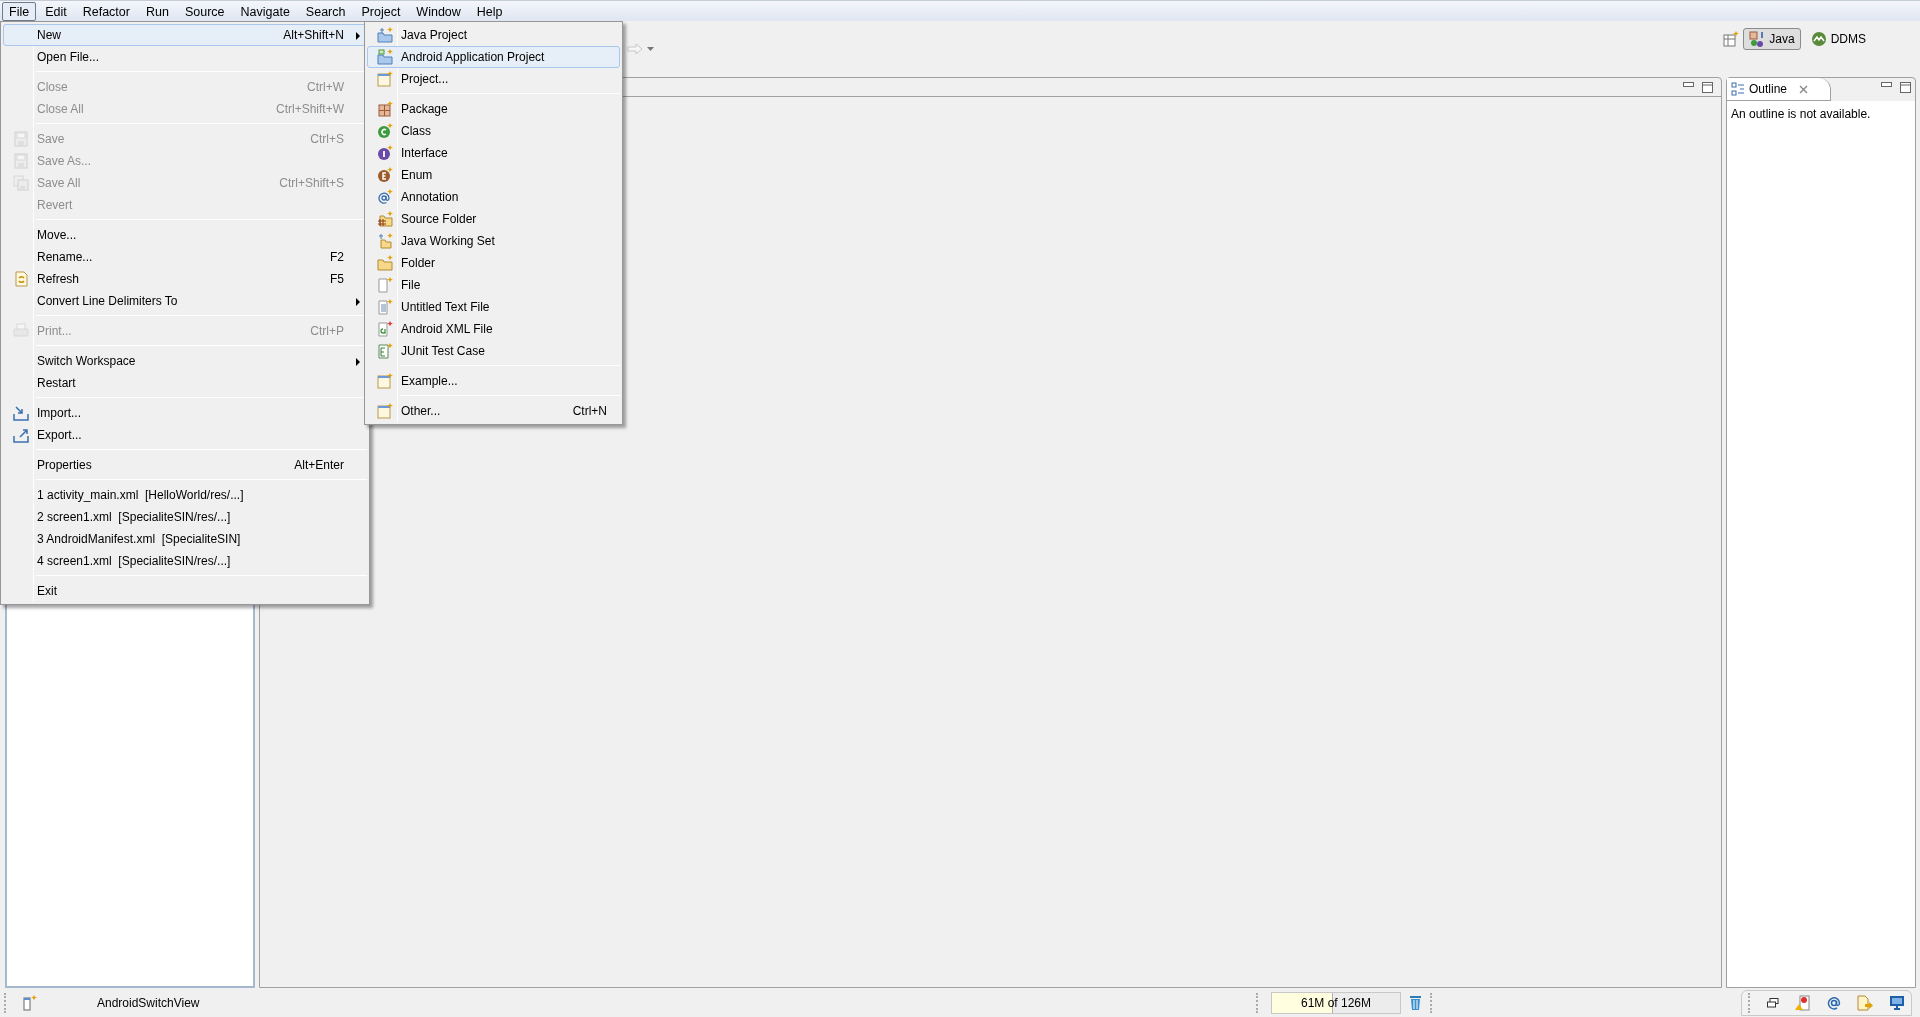  Describe the element at coordinates (493, 241) in the screenshot. I see `menu-item: Java Working Set` at that location.